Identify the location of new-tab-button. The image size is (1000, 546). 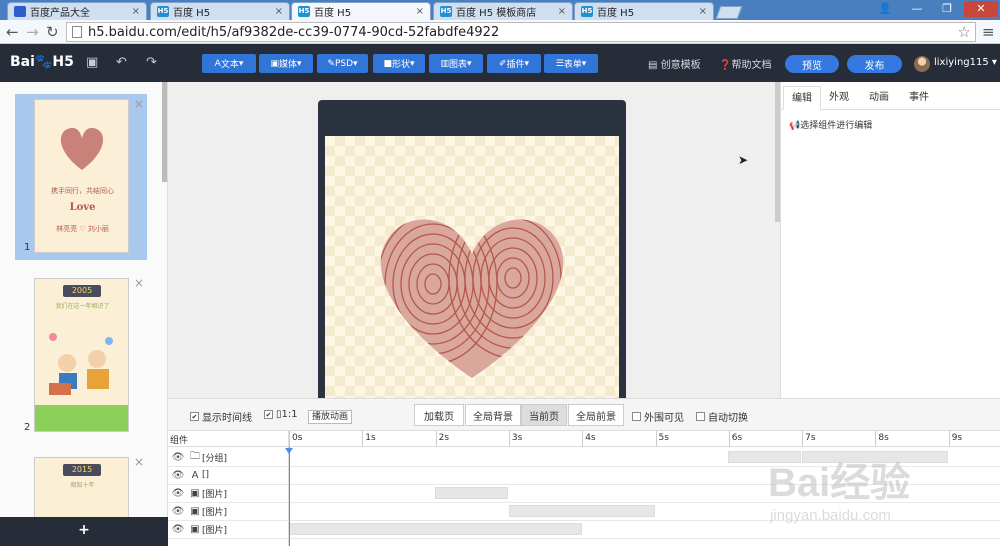
(729, 12).